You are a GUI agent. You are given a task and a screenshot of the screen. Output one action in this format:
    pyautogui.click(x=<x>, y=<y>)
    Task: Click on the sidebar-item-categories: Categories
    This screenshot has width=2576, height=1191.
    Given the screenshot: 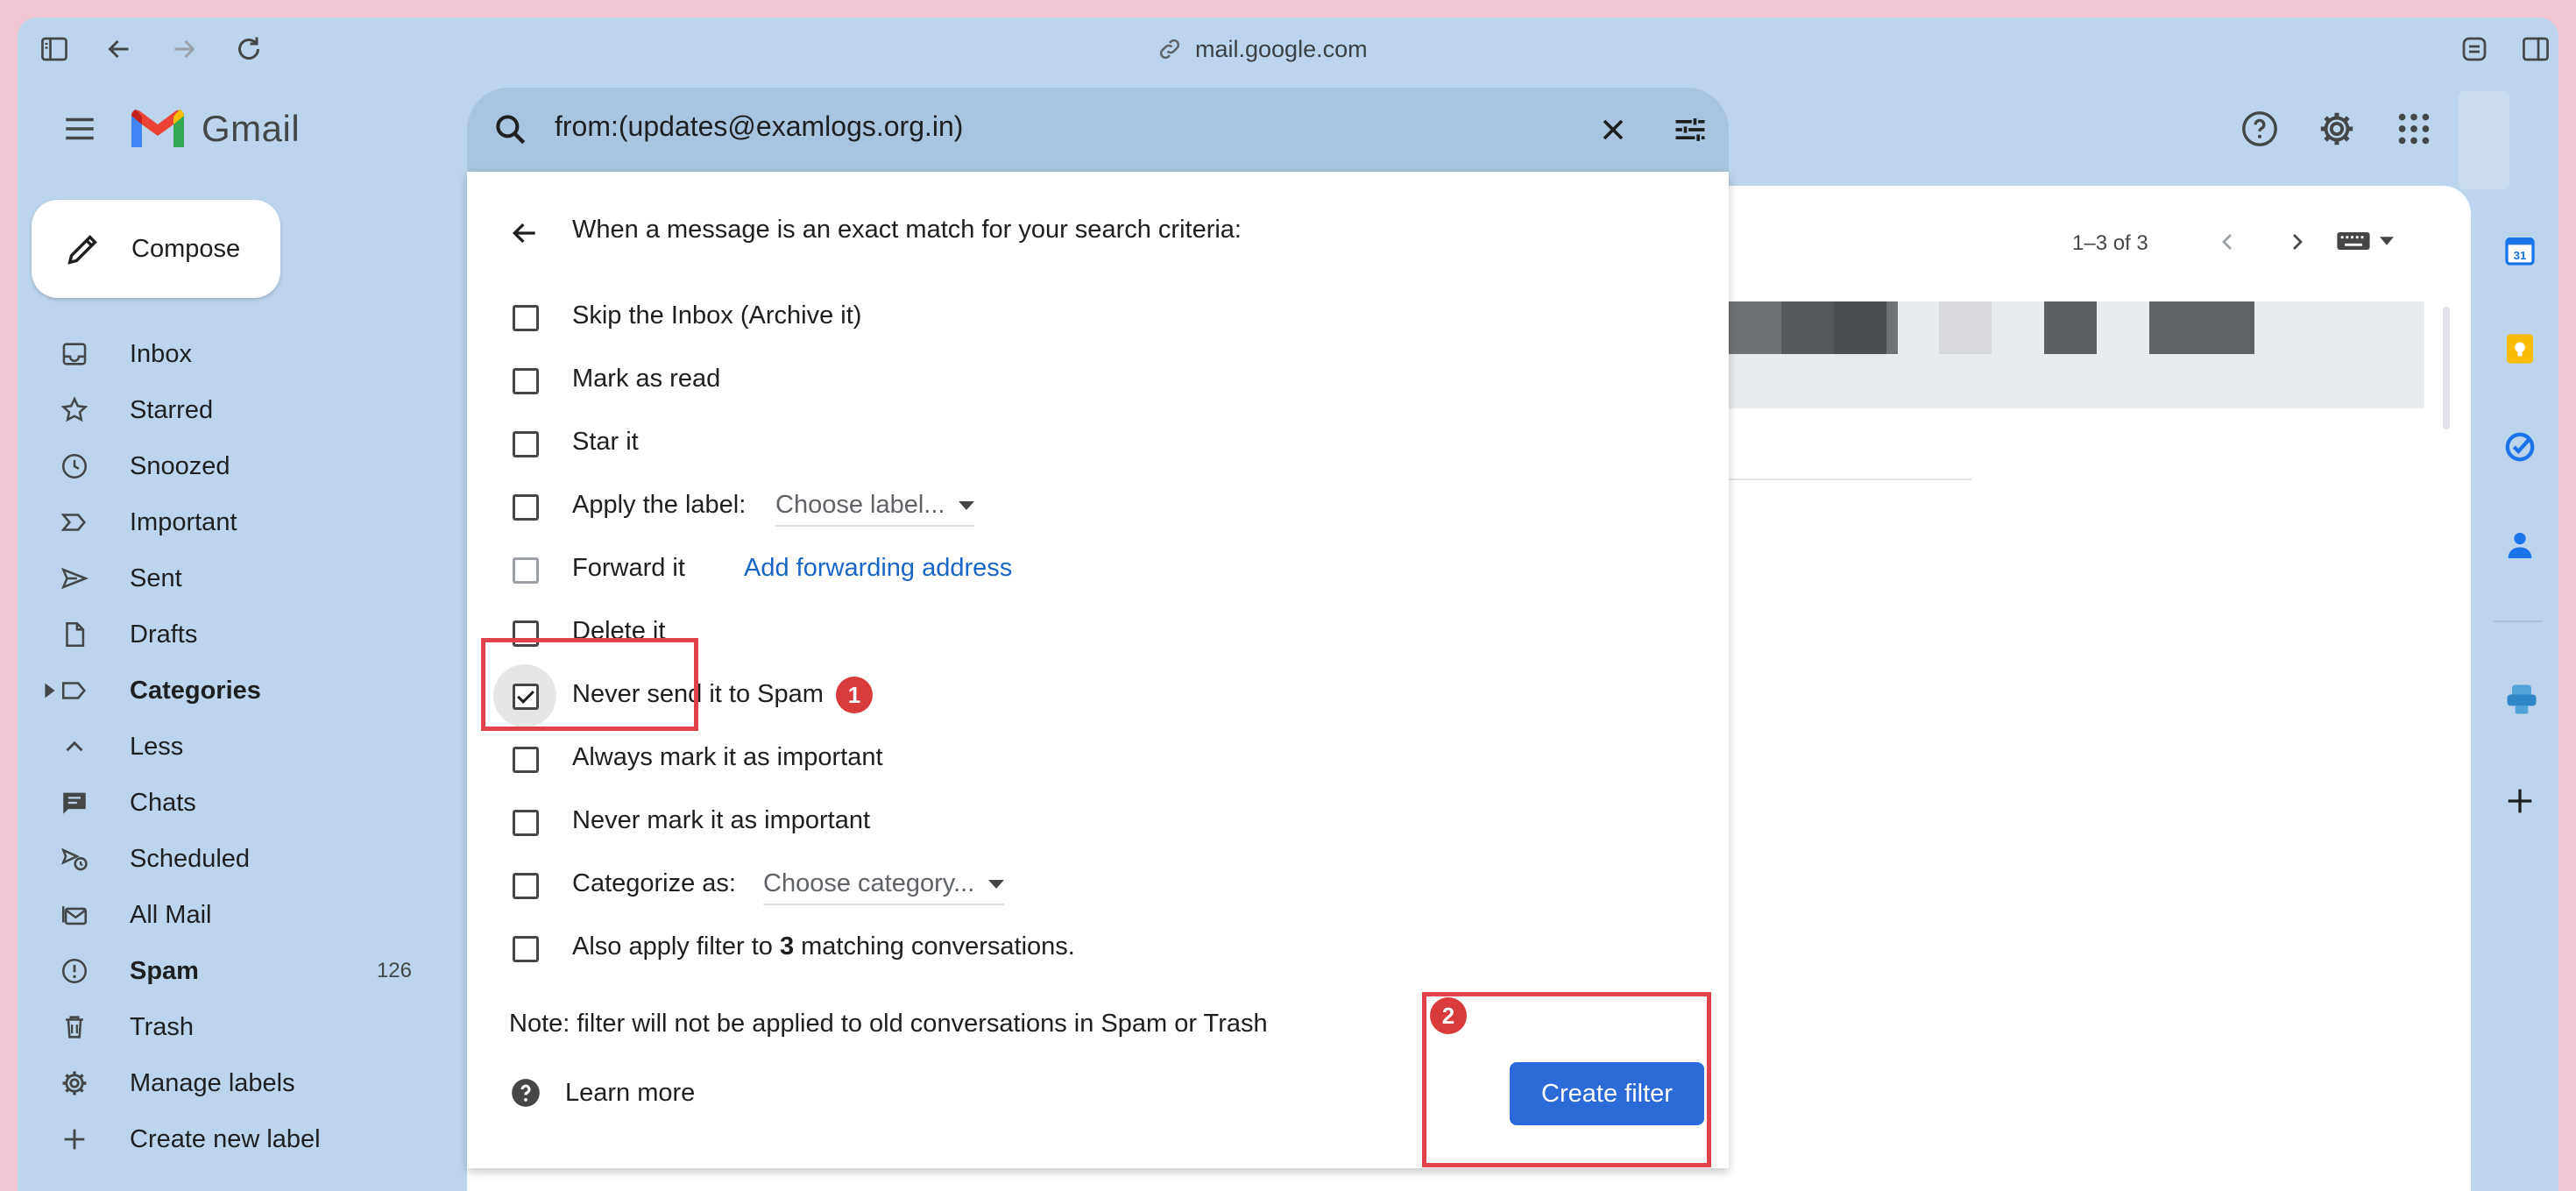 What is the action you would take?
    pyautogui.click(x=228, y=691)
    